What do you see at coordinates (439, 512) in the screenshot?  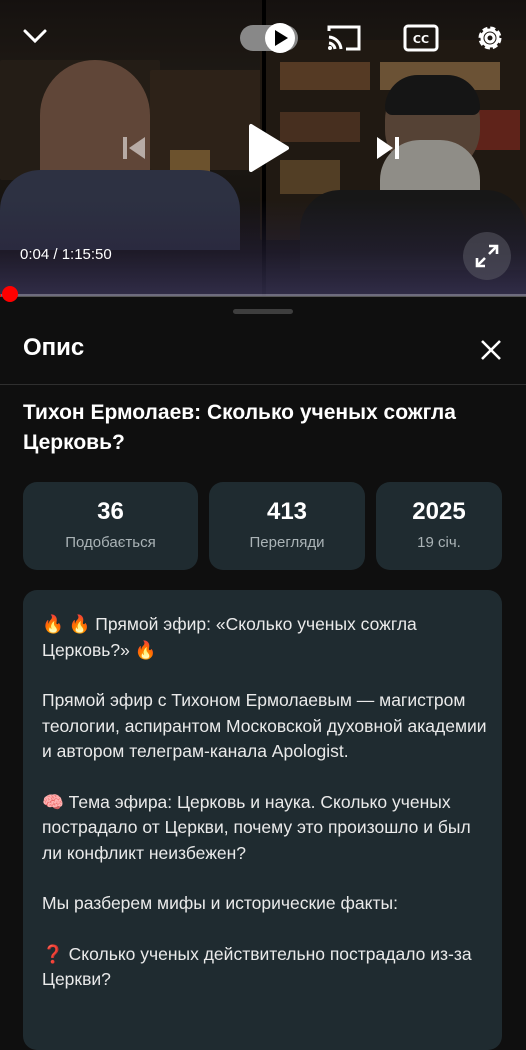 I see `publish-year: 2025` at bounding box center [439, 512].